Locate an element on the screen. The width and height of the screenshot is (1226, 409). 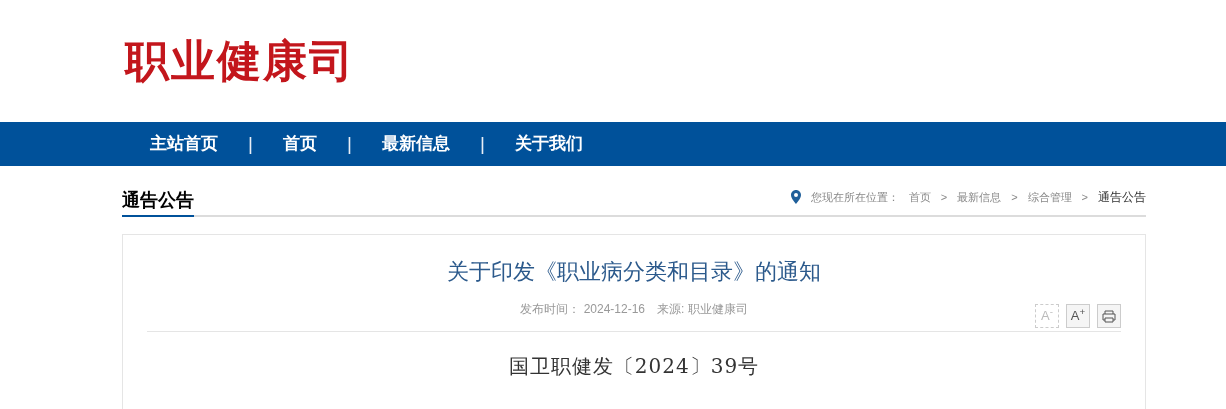
breadcrumb-link: 通告公告 is located at coordinates (1122, 197).